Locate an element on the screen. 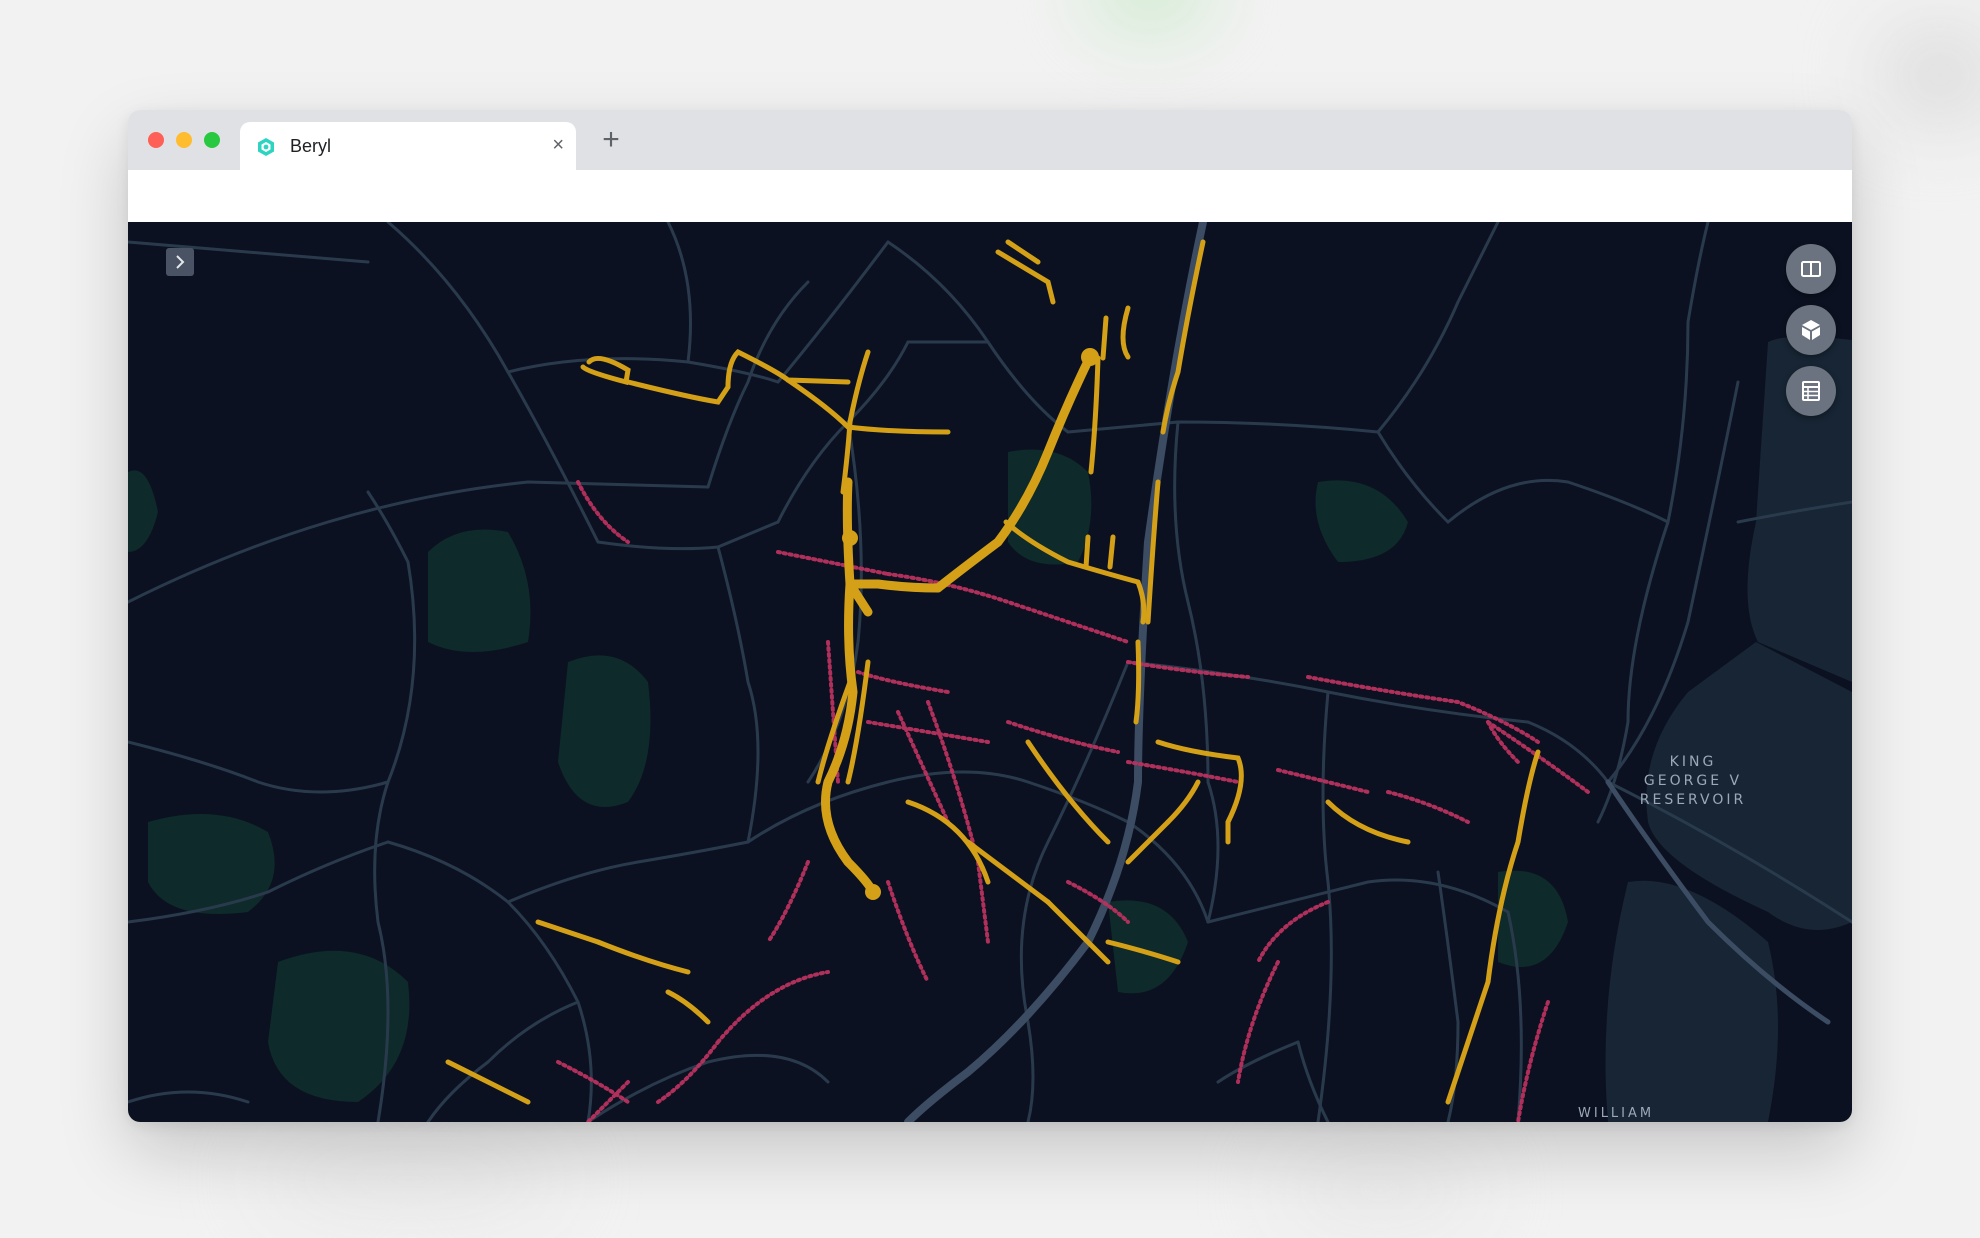  reservoir-label-line: RESERVOIR is located at coordinates (1693, 800).